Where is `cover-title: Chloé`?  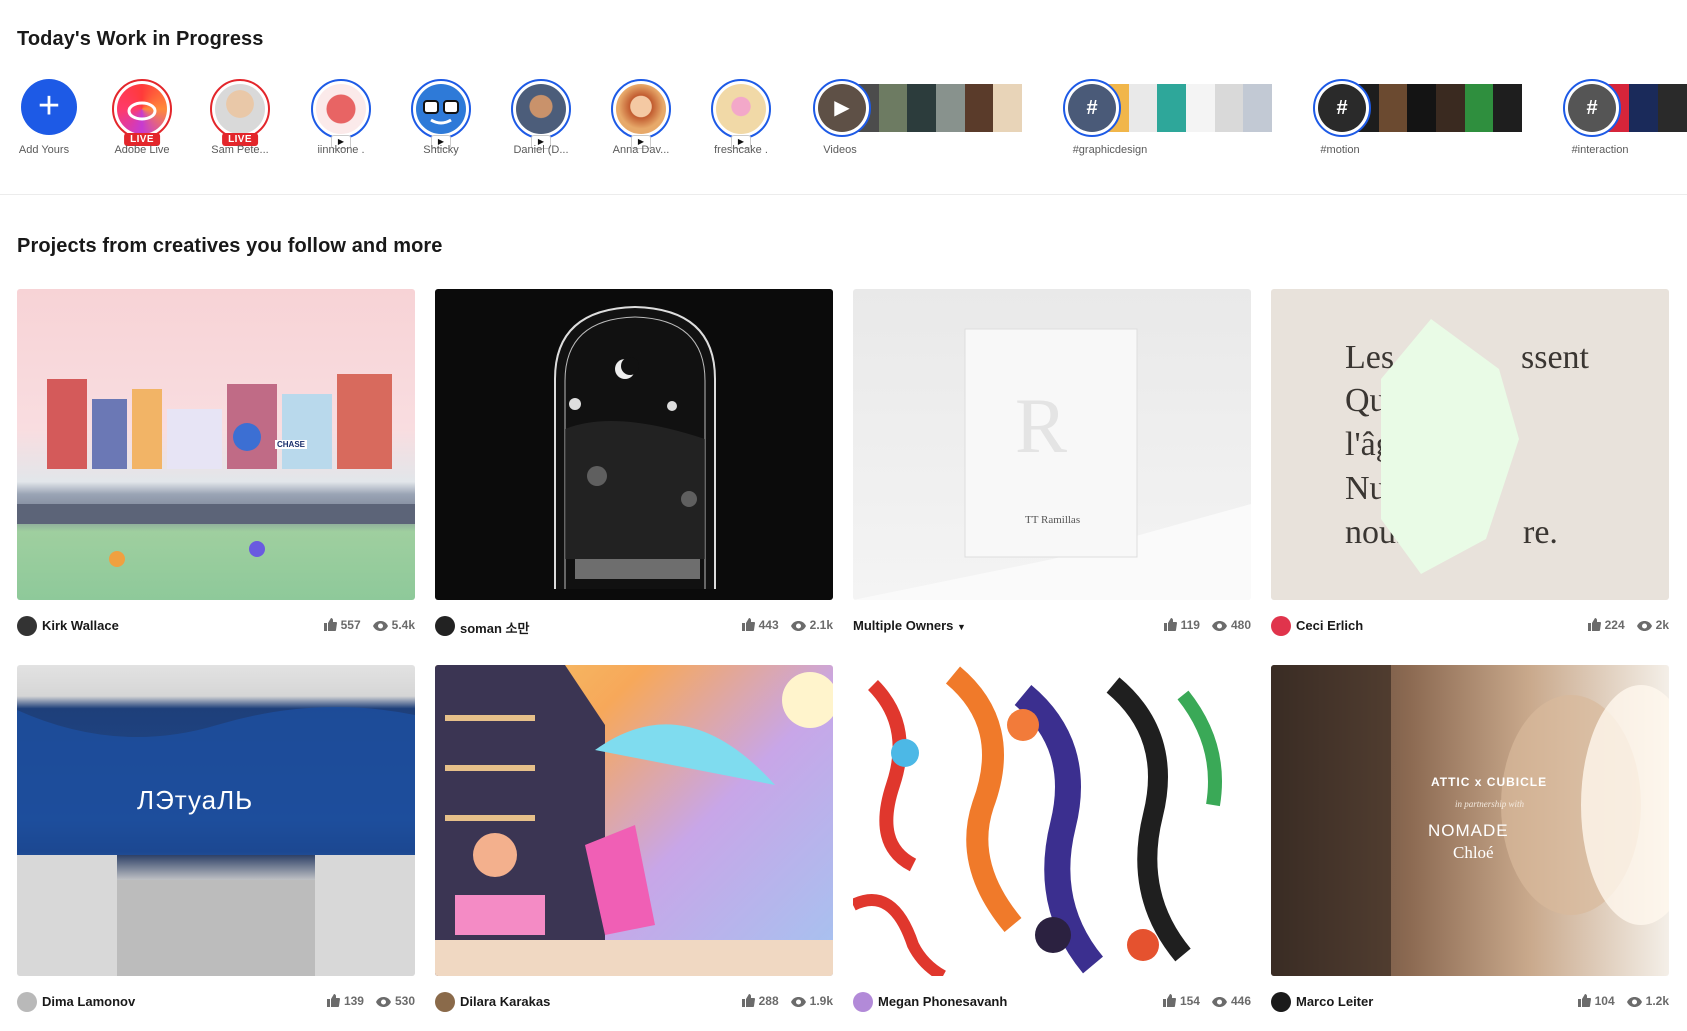
cover-title: Chloé is located at coordinates (1473, 852).